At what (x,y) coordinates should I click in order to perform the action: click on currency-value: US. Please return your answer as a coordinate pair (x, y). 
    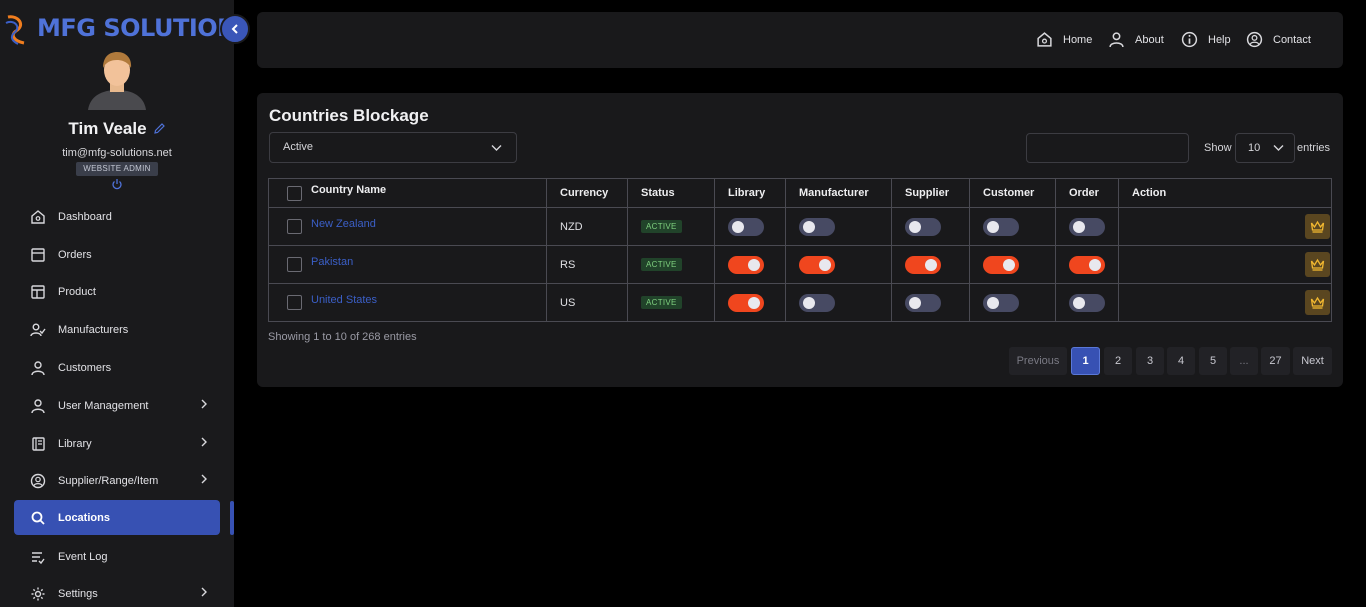
    Looking at the image, I should click on (568, 302).